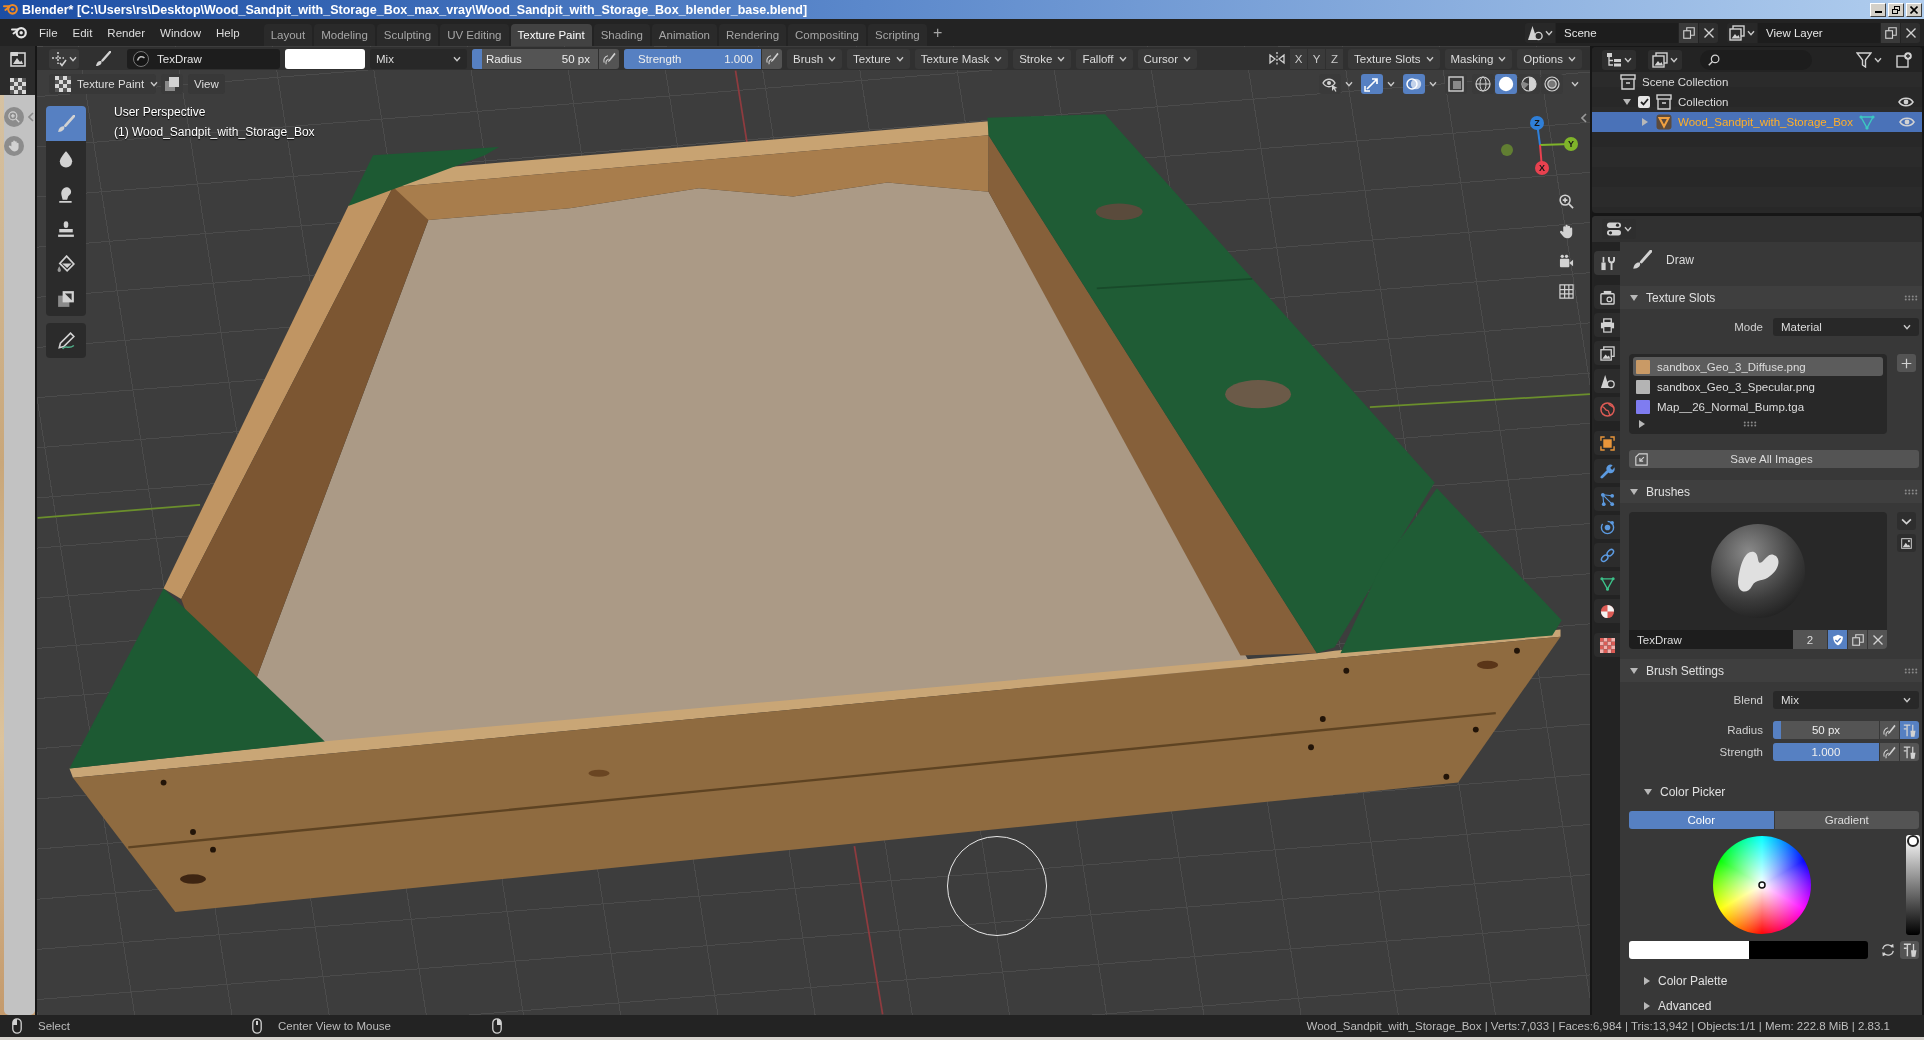 This screenshot has height=1040, width=1924. I want to click on fake-user-toggle, so click(1837, 639).